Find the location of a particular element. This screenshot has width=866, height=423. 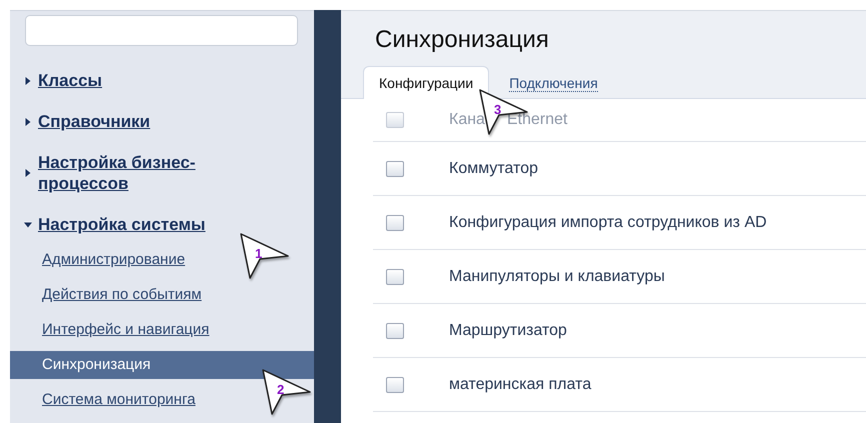

search-field is located at coordinates (161, 30).